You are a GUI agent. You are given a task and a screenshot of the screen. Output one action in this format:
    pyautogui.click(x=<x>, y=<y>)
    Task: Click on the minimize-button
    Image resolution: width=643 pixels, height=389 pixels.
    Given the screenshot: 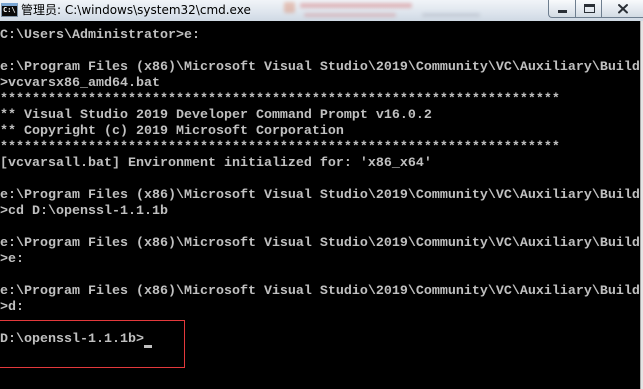 What is the action you would take?
    pyautogui.click(x=561, y=9)
    